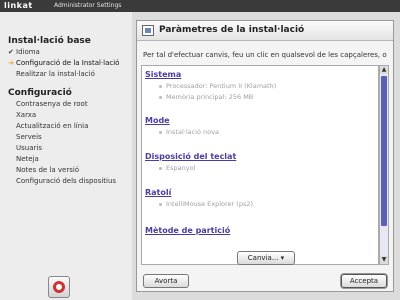 The width and height of the screenshot is (400, 300). I want to click on category-teclat: Disposició del teclat Espanyol, so click(260, 162).